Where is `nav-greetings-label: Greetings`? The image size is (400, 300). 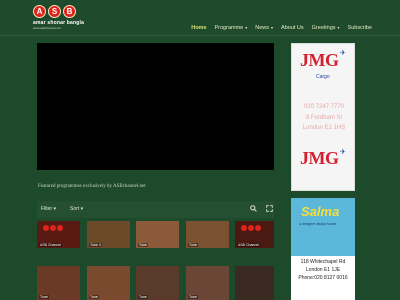 nav-greetings-label: Greetings is located at coordinates (323, 28).